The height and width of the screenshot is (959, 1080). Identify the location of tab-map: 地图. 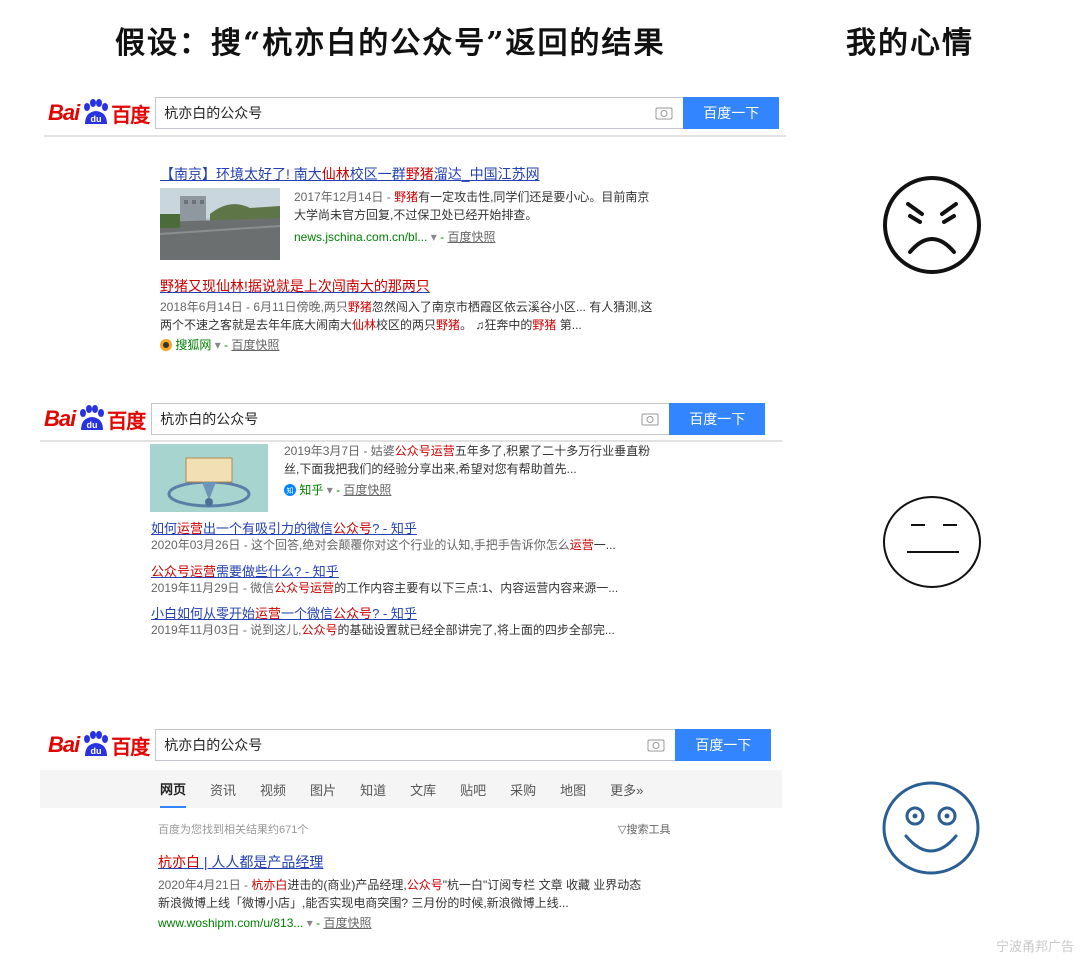
(573, 789).